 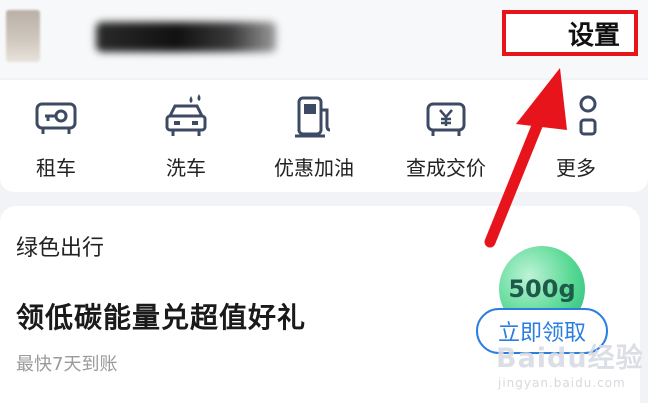 I want to click on quick-action-label: 洗车, so click(x=186, y=168).